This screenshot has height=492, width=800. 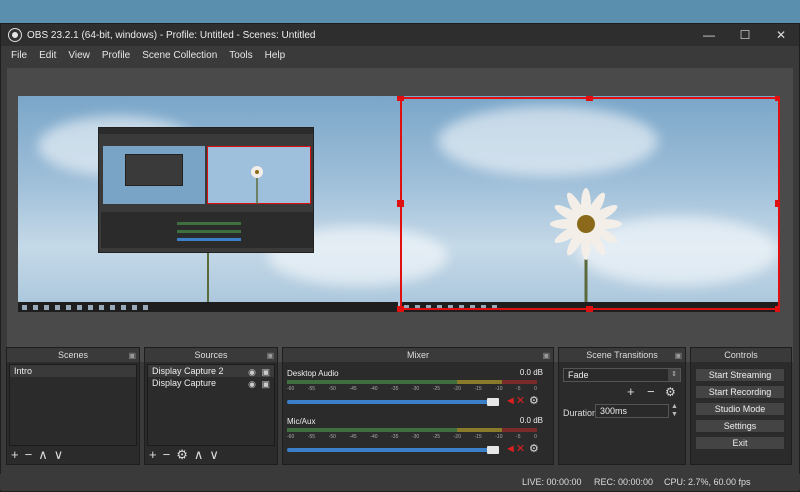 What do you see at coordinates (740, 426) in the screenshot?
I see `settings-button: Settings` at bounding box center [740, 426].